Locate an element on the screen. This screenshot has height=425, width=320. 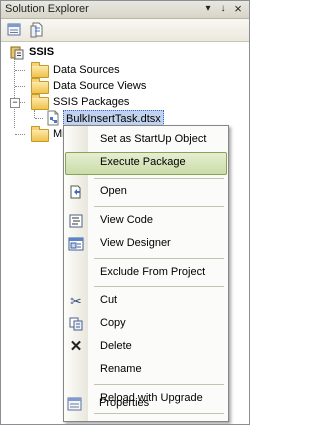
tree-item-bulkinserttask: BulkInsertTask.dtsx is located at coordinates (120, 119).